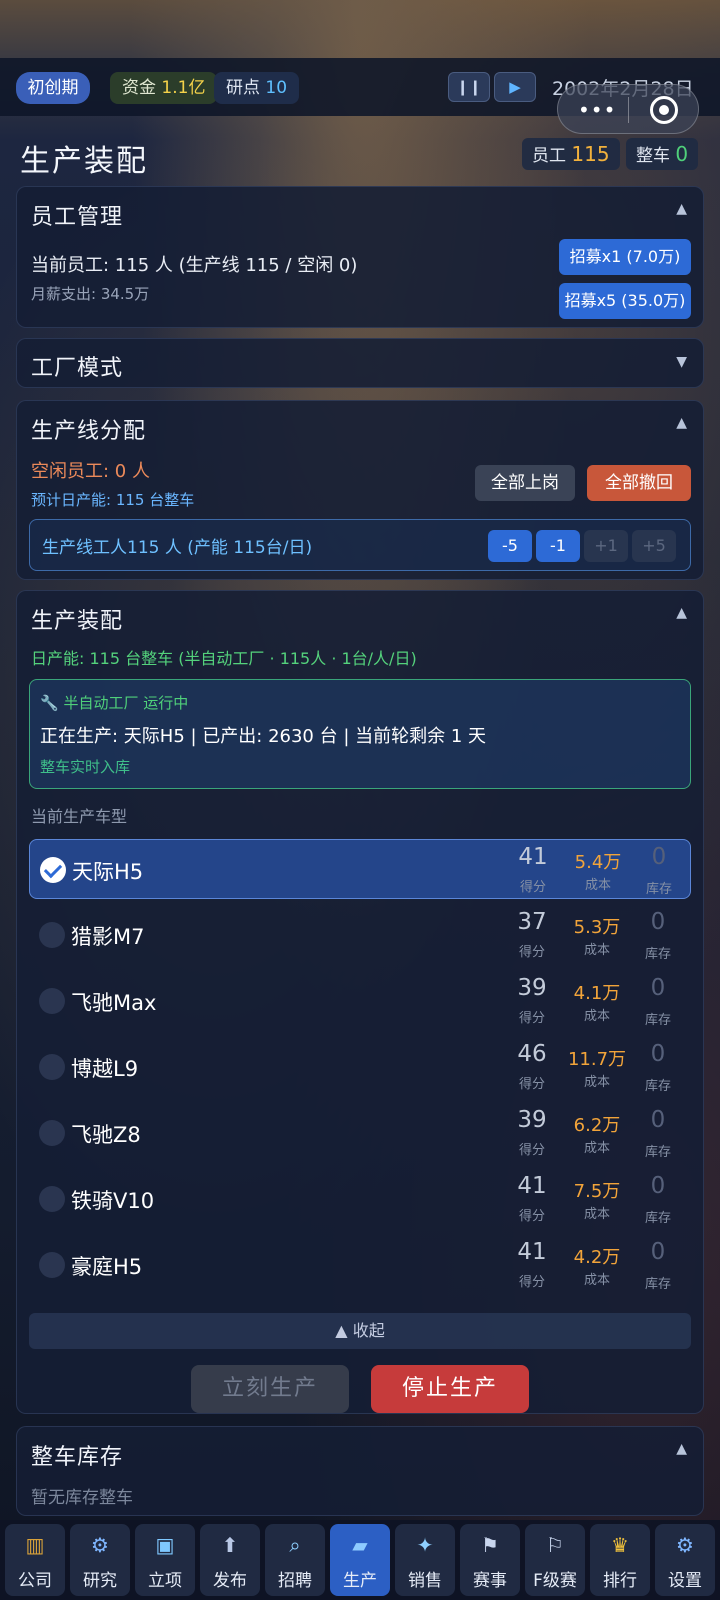 The height and width of the screenshot is (1600, 720). I want to click on nav-label: 销售, so click(425, 1581).